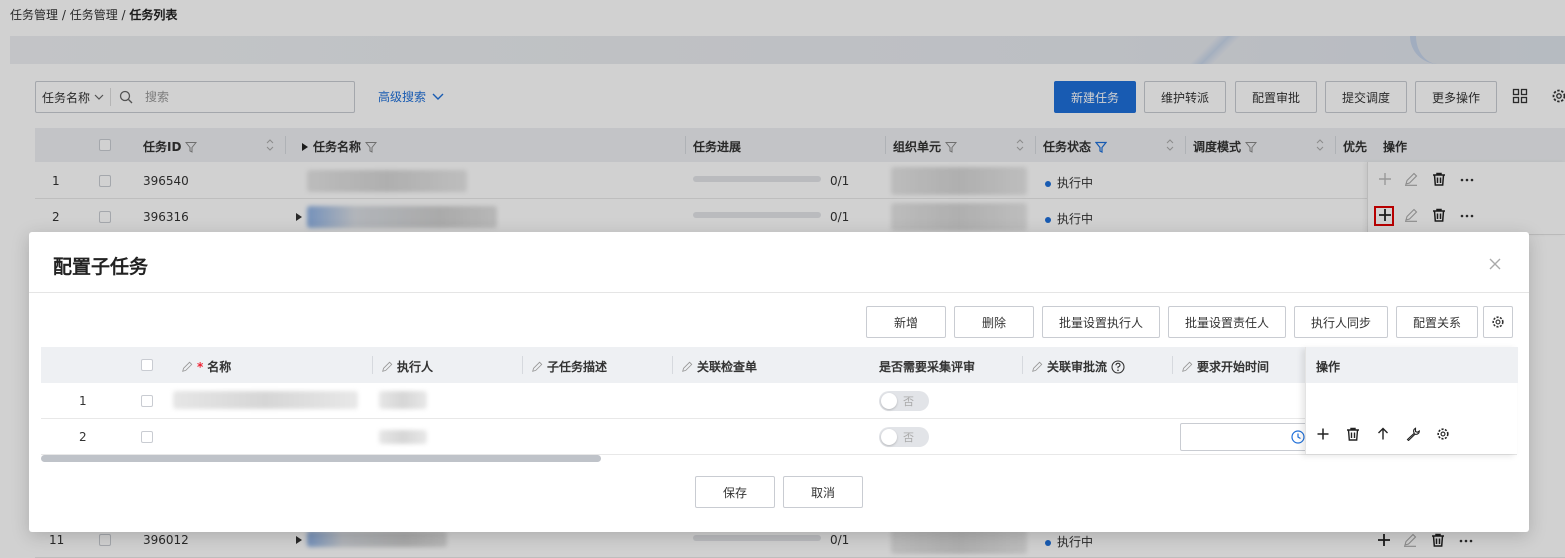  I want to click on help-question-icon, so click(1118, 366).